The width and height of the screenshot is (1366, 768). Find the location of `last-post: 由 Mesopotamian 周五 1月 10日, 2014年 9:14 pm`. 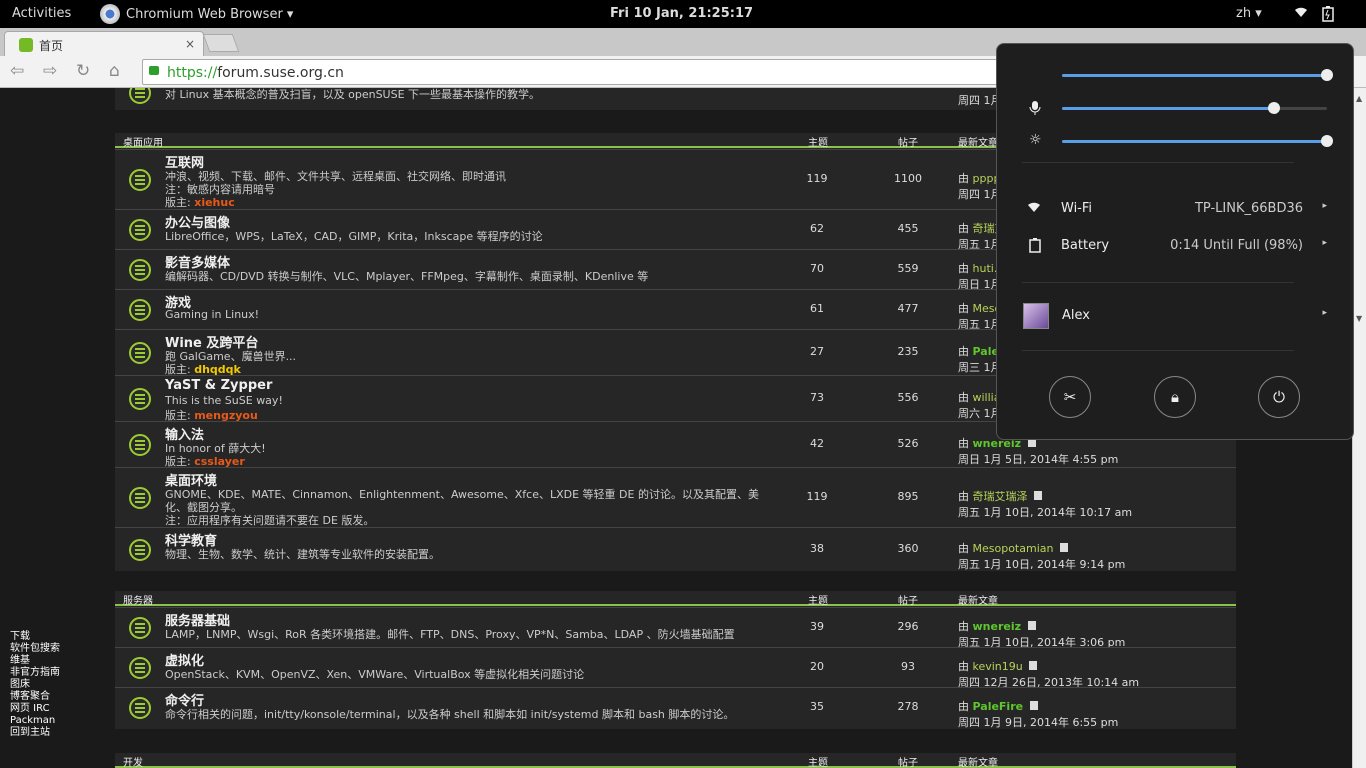

last-post: 由 Mesopotamian 周五 1月 10日, 2014年 9:14 pm is located at coordinates (1041, 556).